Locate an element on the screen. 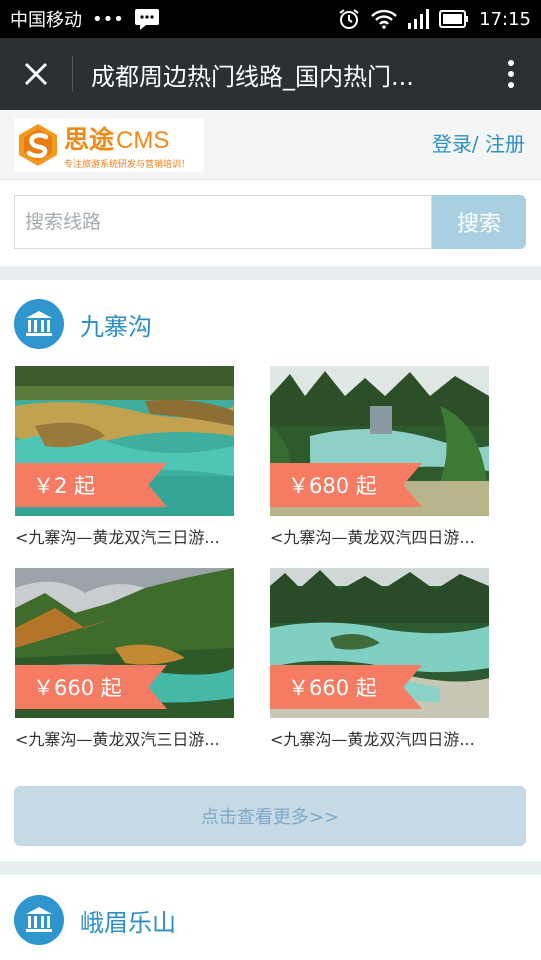  carrier-label: 中国移动 is located at coordinates (46, 20).